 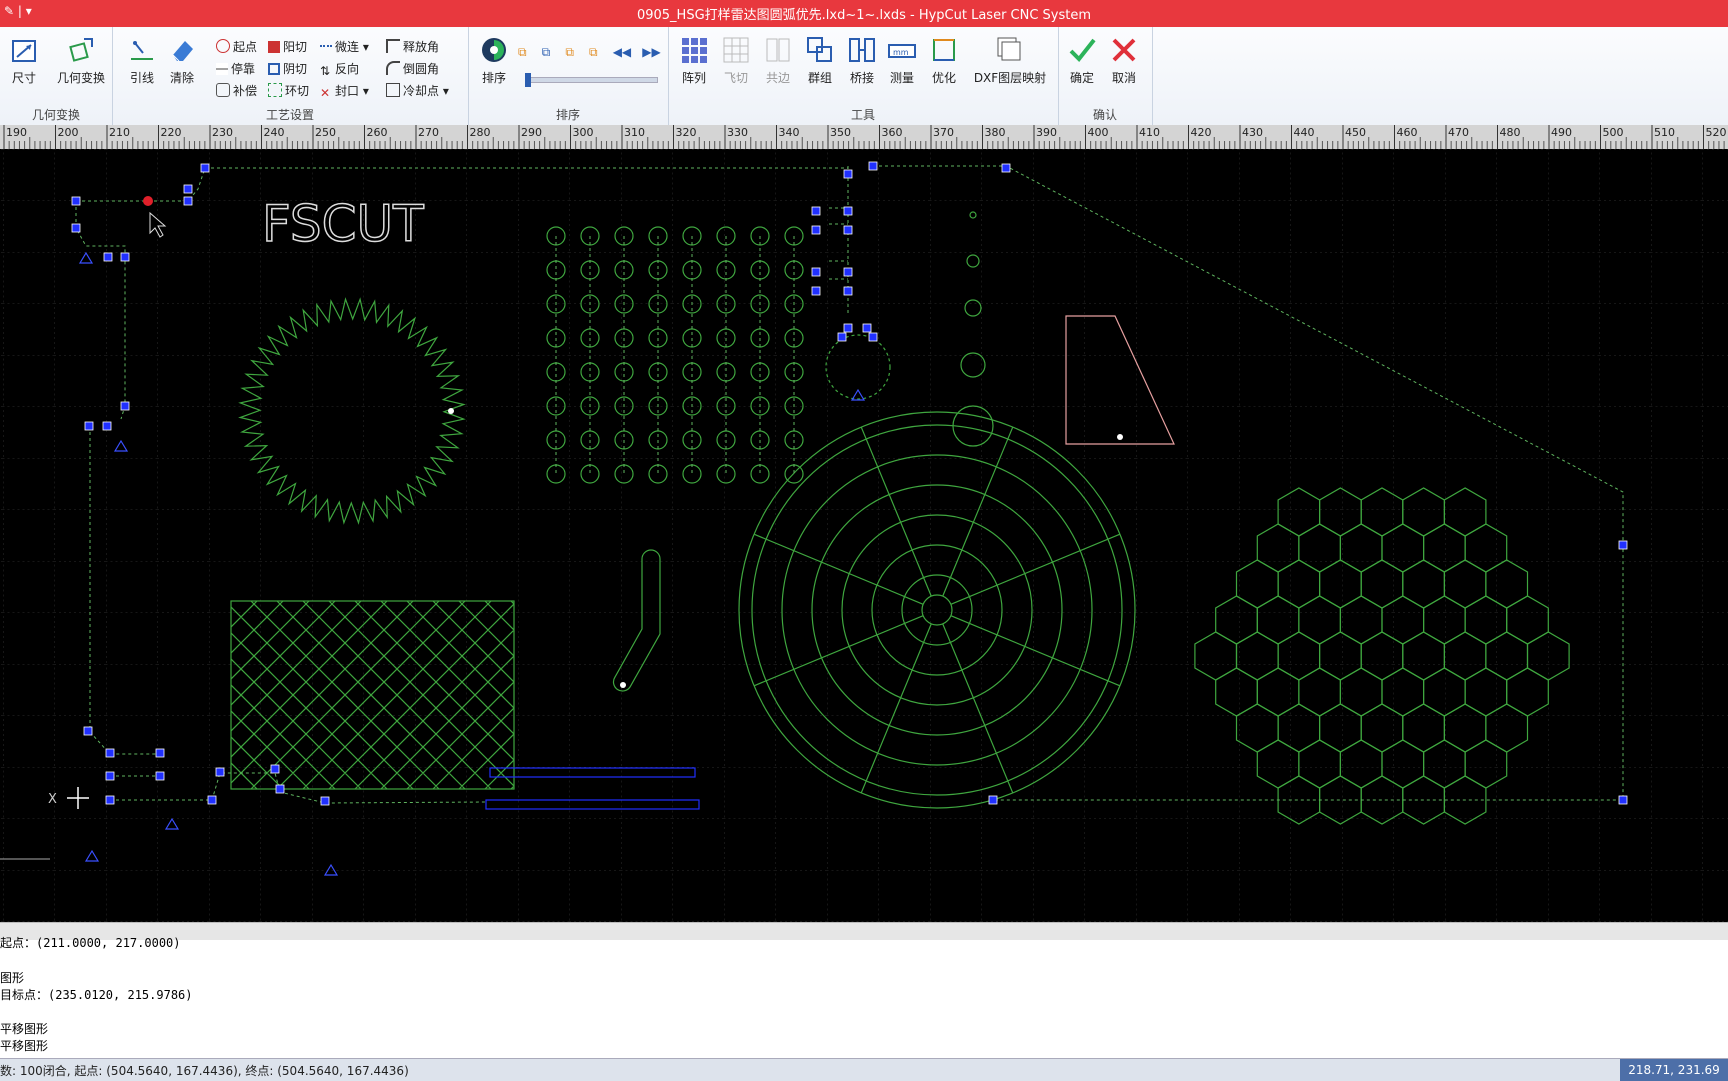 I want to click on ruler-label: 410, so click(x=1149, y=132).